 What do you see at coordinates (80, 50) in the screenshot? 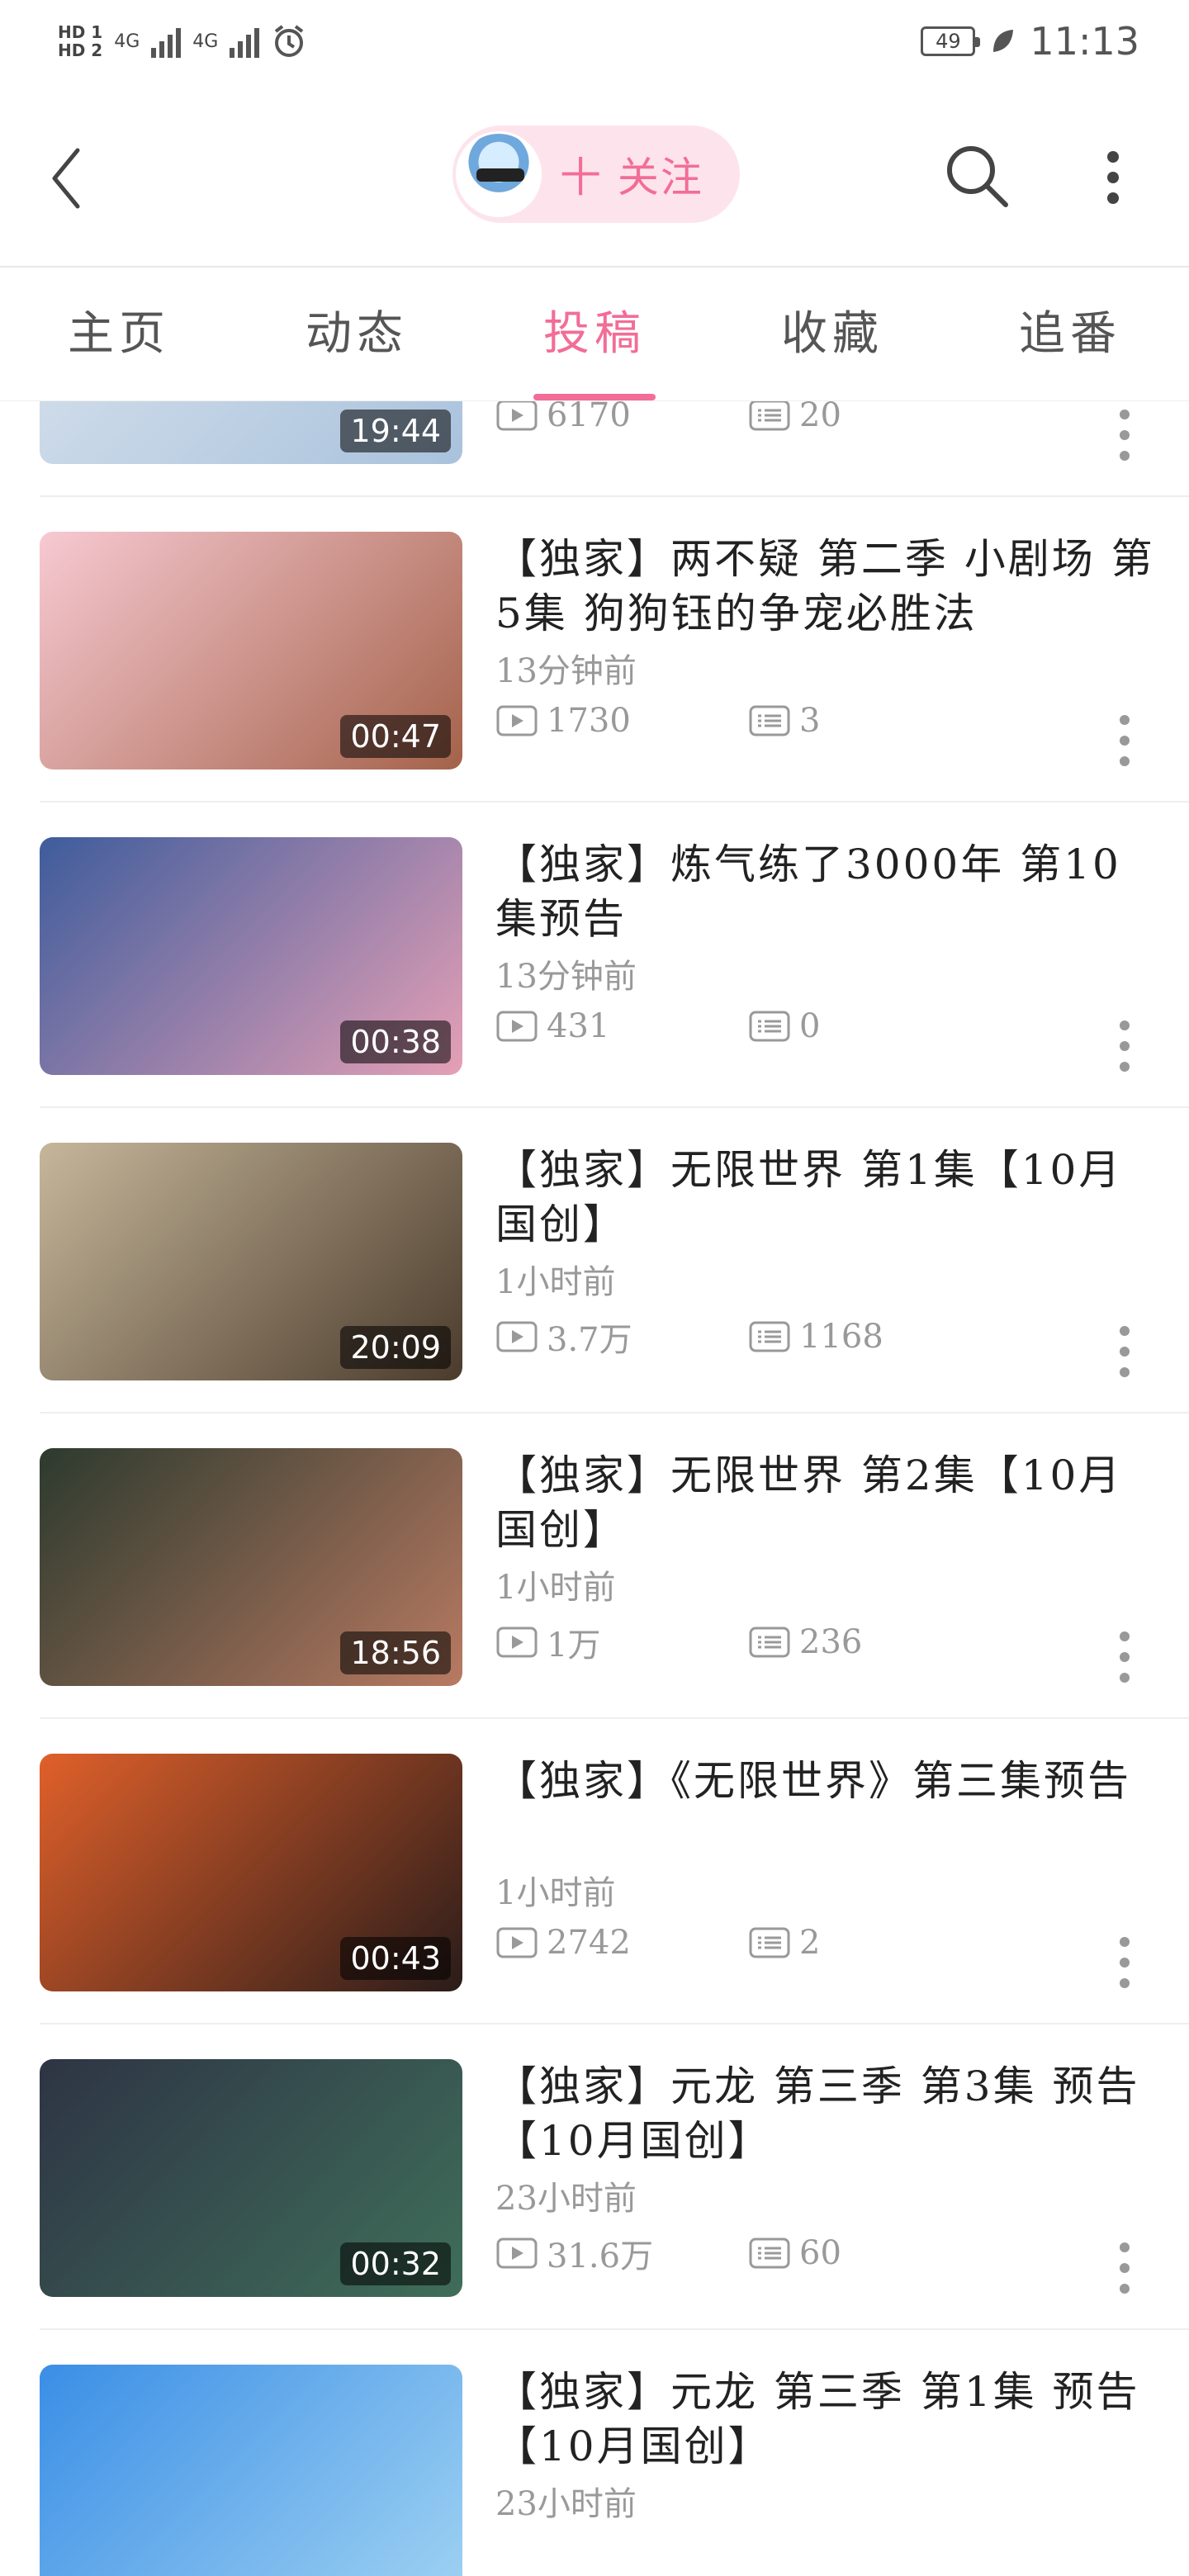
I see `hd2-label: HD 2` at bounding box center [80, 50].